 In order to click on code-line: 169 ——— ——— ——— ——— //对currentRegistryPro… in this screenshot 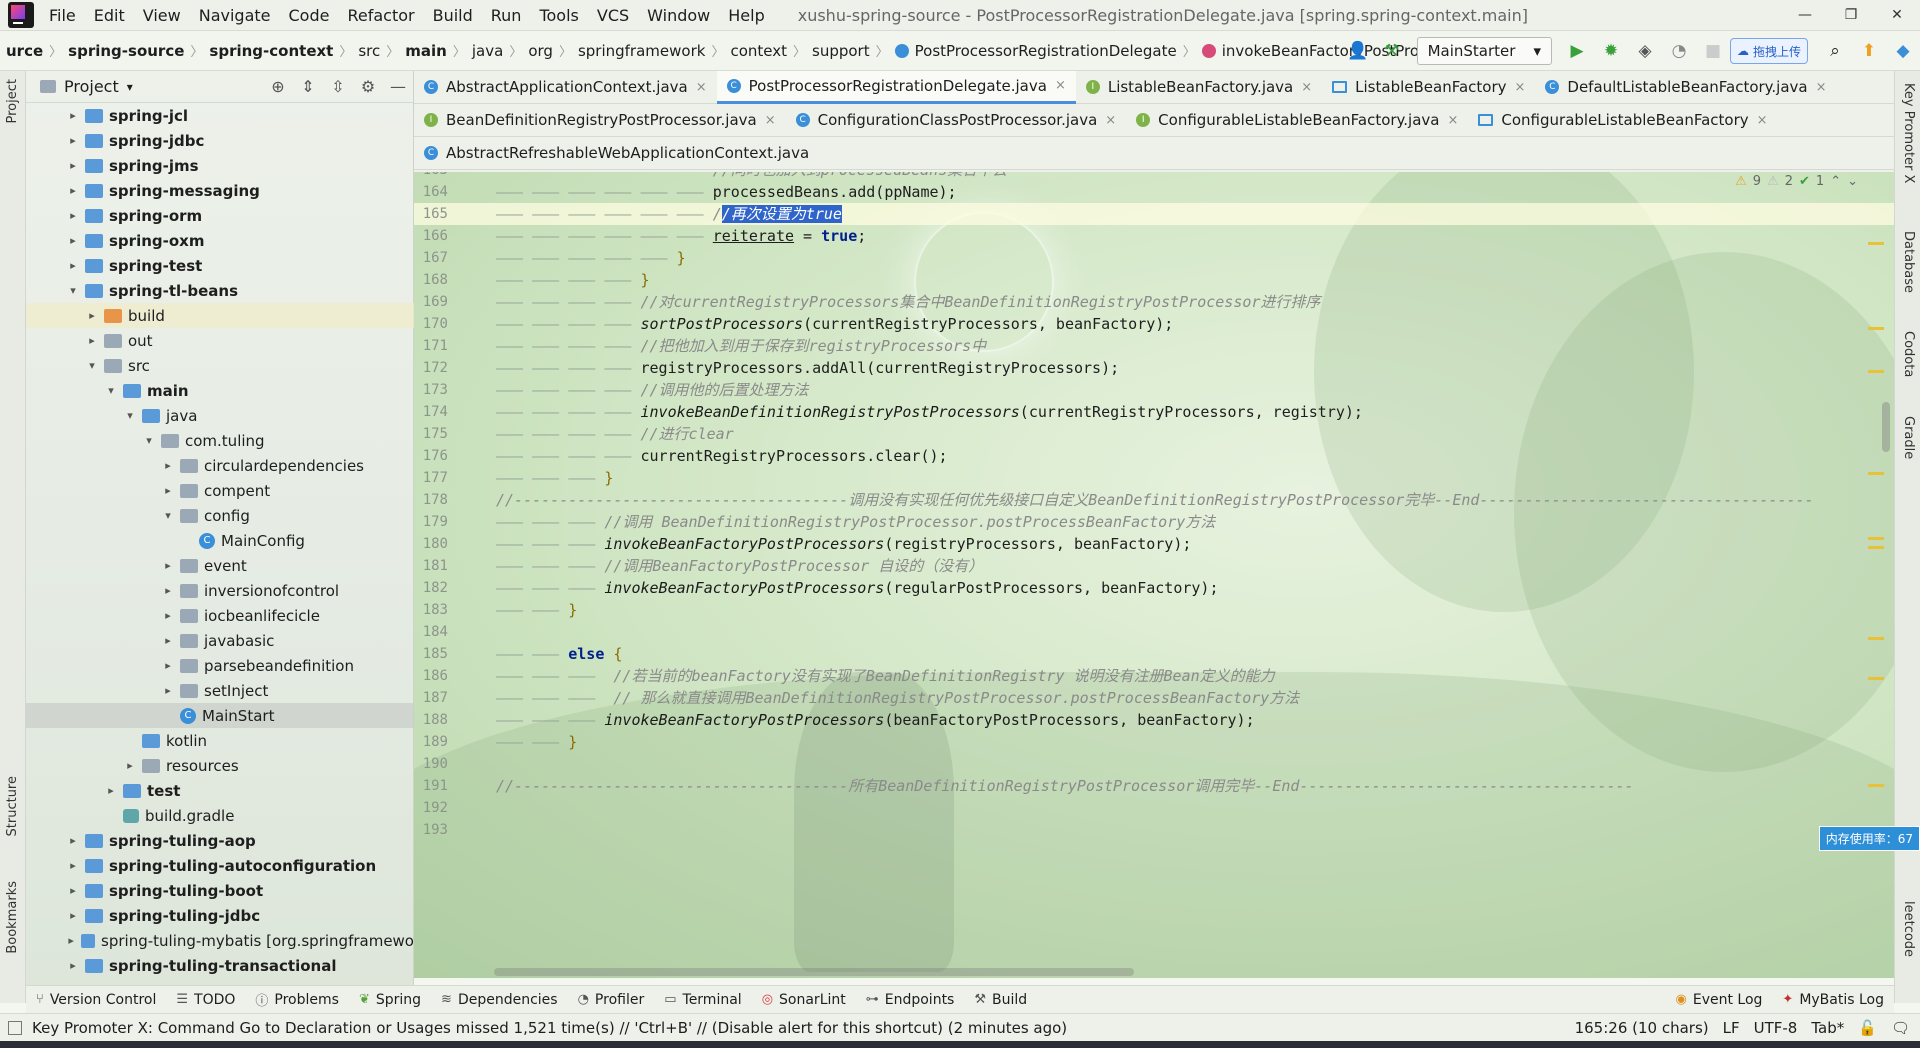, I will do `click(1154, 302)`.